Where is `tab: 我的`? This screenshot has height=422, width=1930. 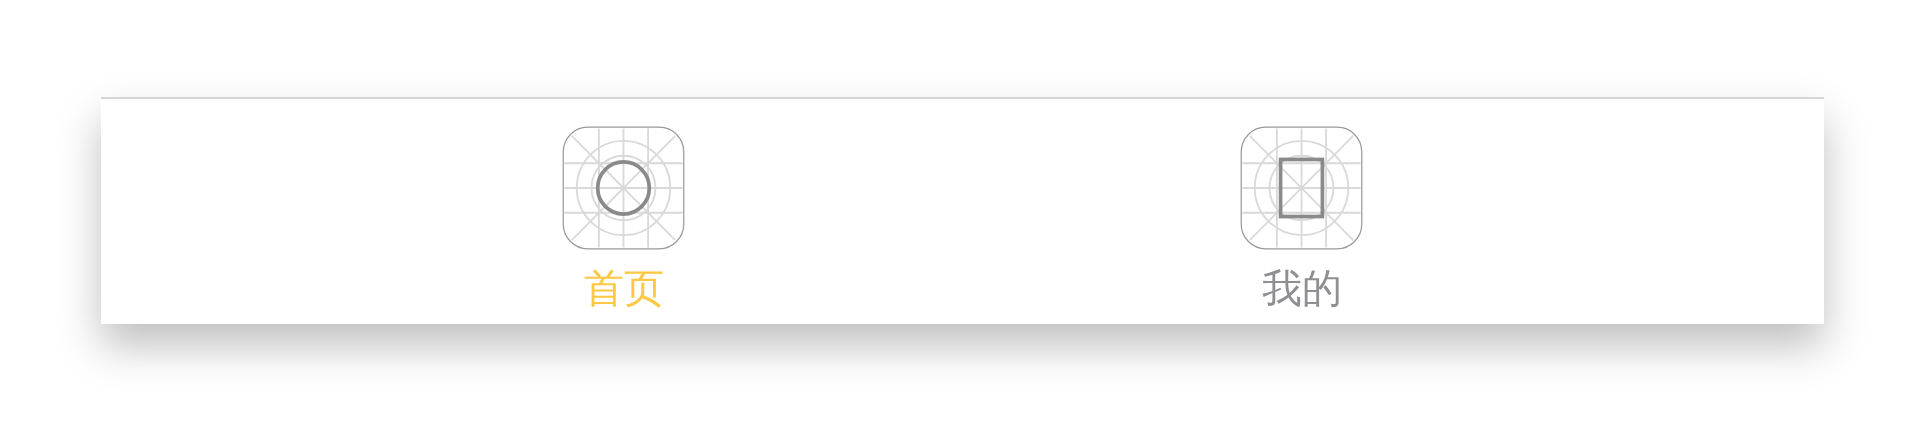 tab: 我的 is located at coordinates (1301, 225).